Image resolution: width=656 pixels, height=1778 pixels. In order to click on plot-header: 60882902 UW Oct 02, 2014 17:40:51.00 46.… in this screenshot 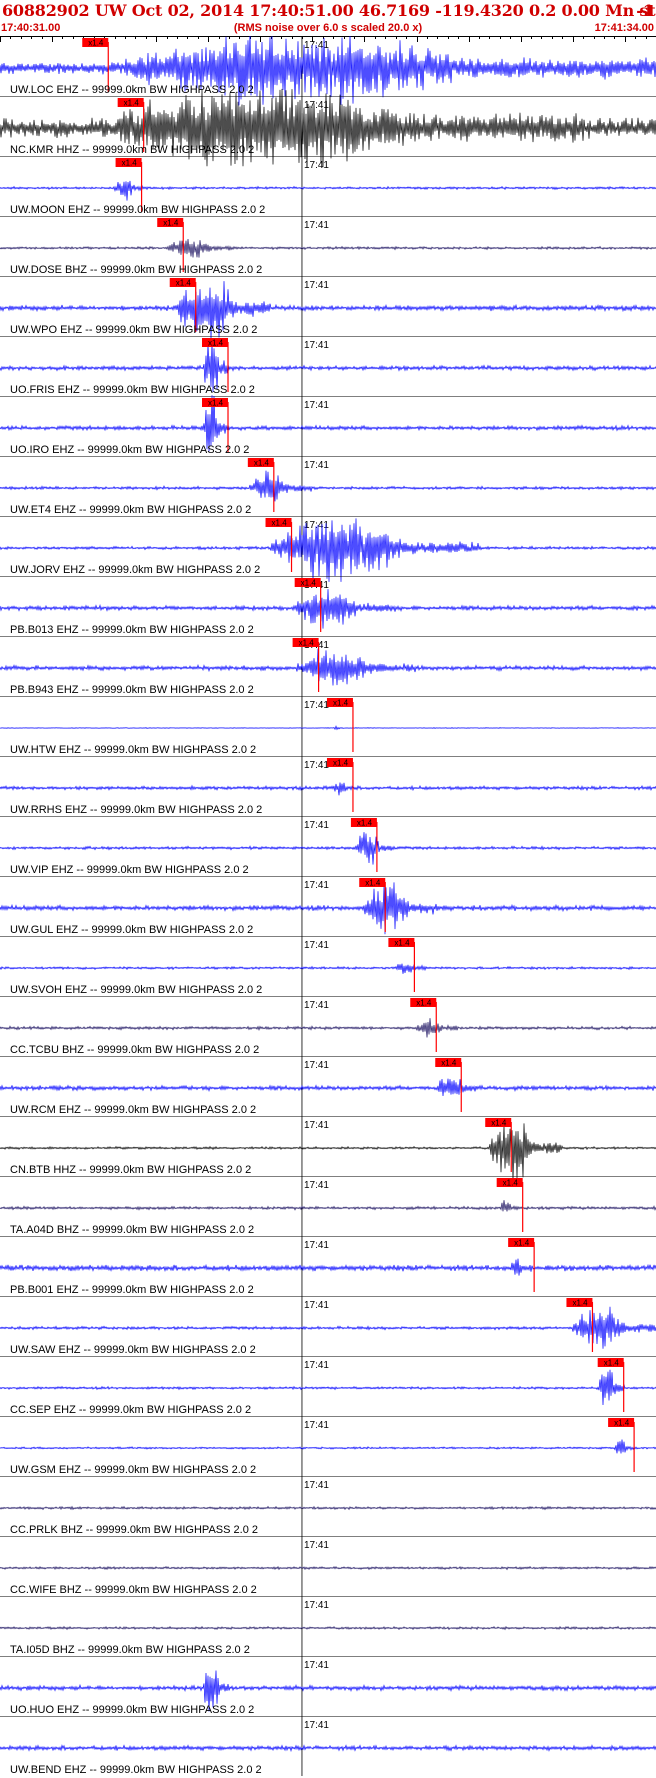, I will do `click(328, 18)`.